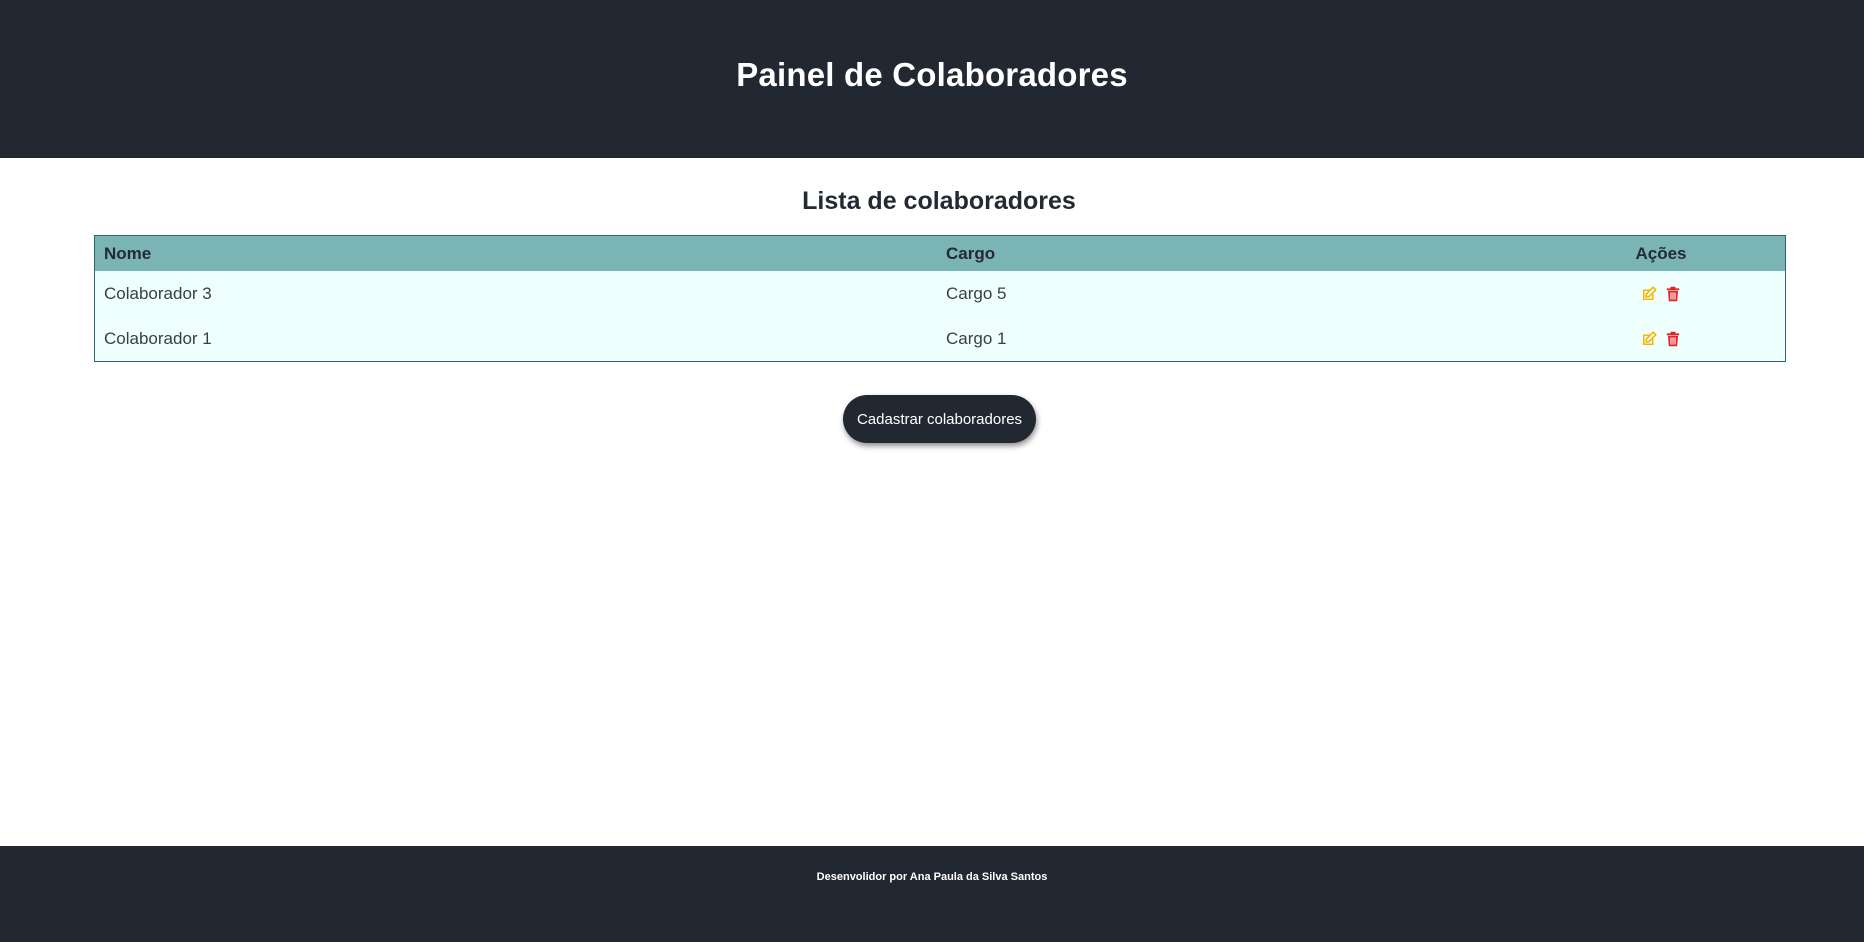 The height and width of the screenshot is (942, 1864). I want to click on table-header-row: Nome Cargo Ações, so click(940, 253).